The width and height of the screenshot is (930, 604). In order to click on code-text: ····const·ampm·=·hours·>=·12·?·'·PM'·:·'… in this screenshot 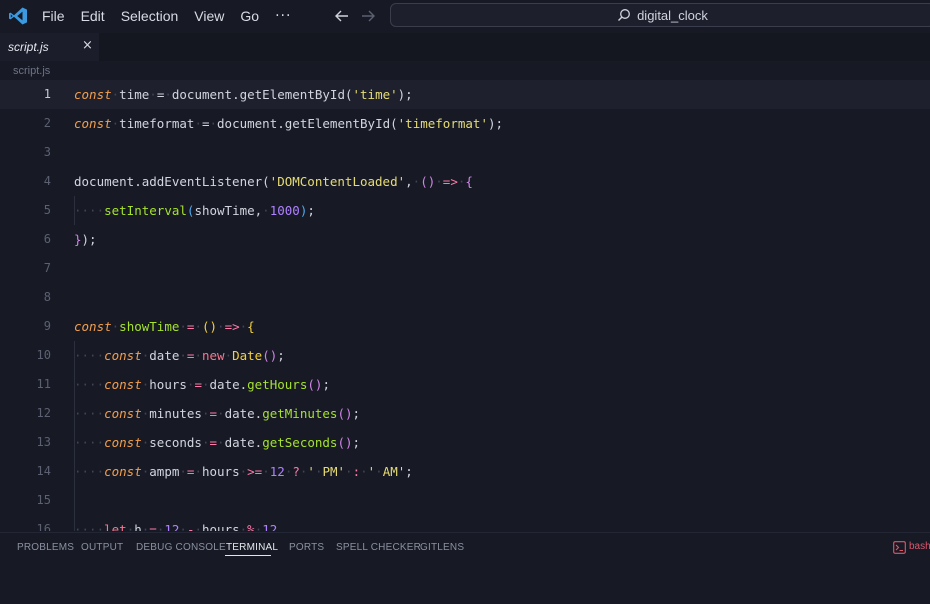, I will do `click(243, 471)`.